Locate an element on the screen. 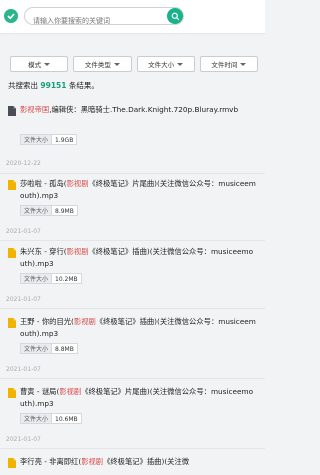 The image size is (320, 475). video-file-icon is located at coordinates (12, 111).